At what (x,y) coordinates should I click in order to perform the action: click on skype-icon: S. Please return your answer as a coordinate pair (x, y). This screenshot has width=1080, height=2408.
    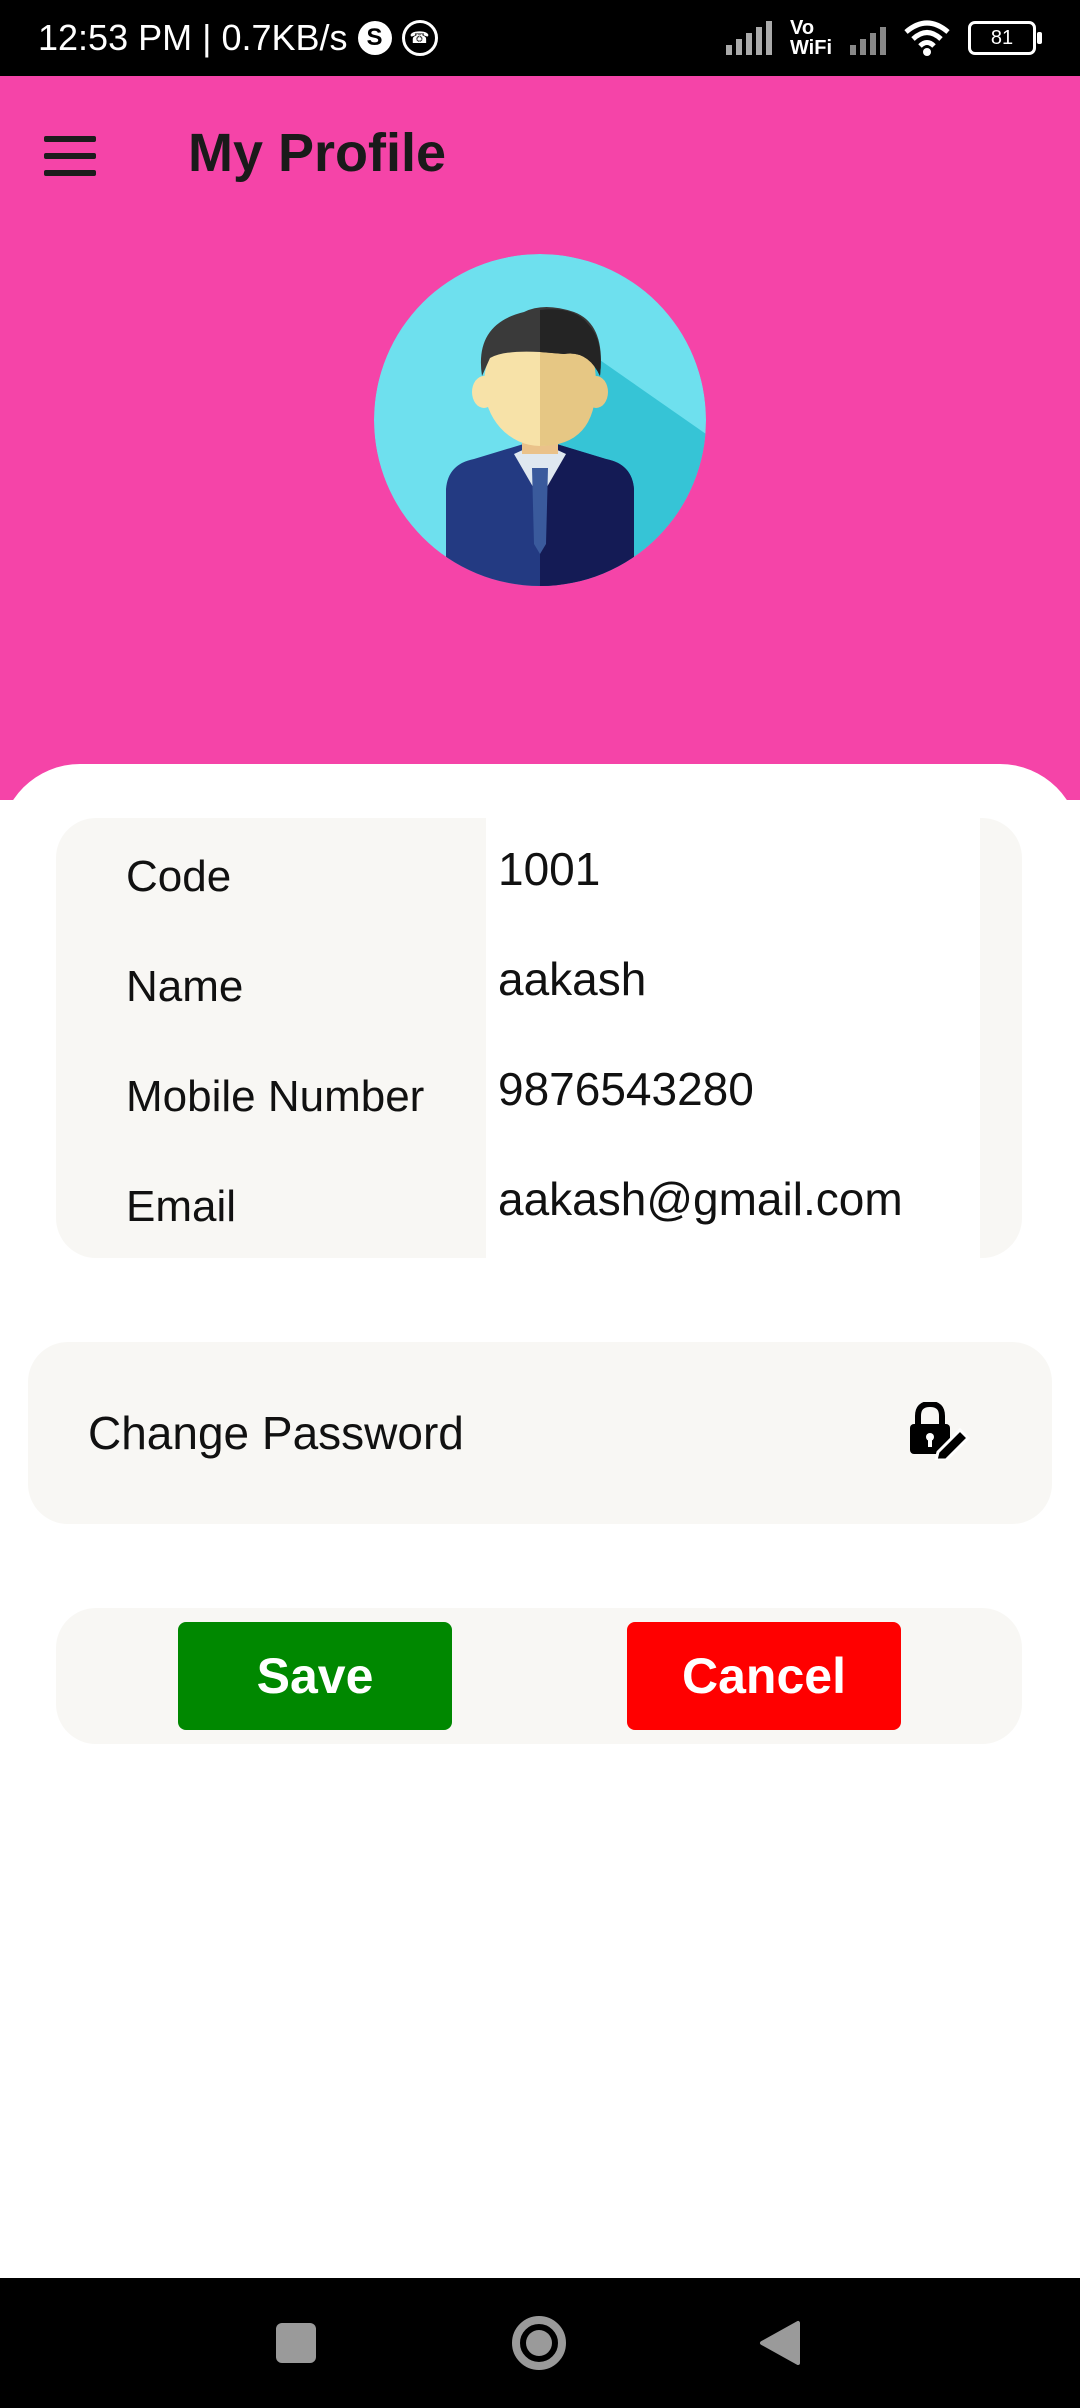
    Looking at the image, I should click on (374, 38).